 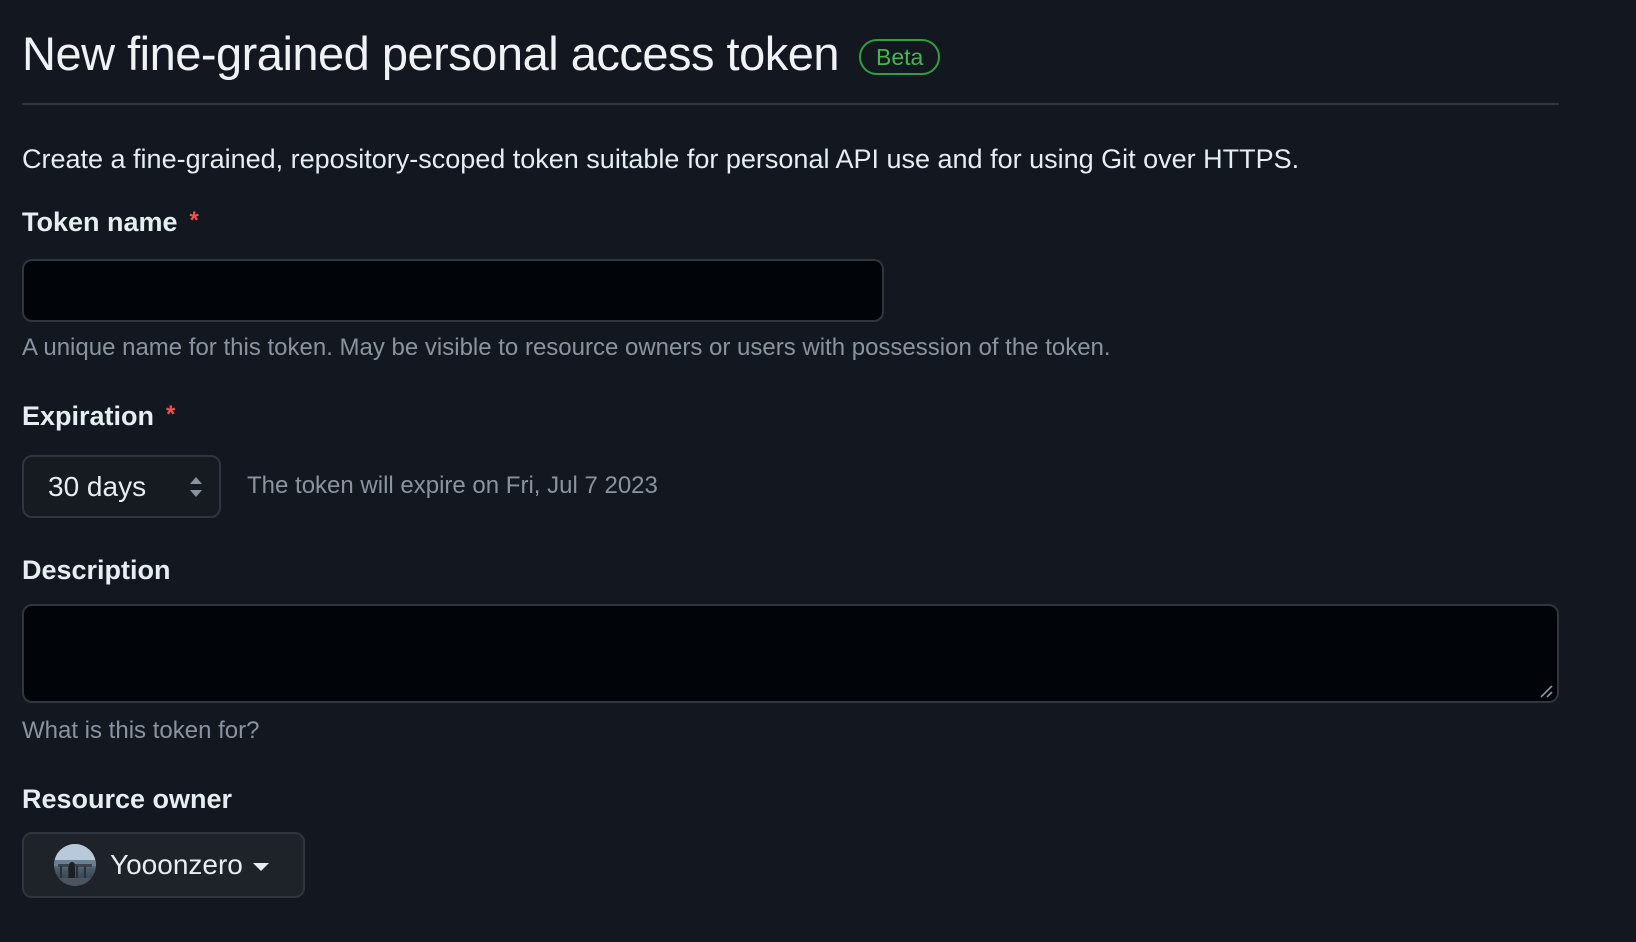 I want to click on expiration-label: Expiration *, so click(x=98, y=417).